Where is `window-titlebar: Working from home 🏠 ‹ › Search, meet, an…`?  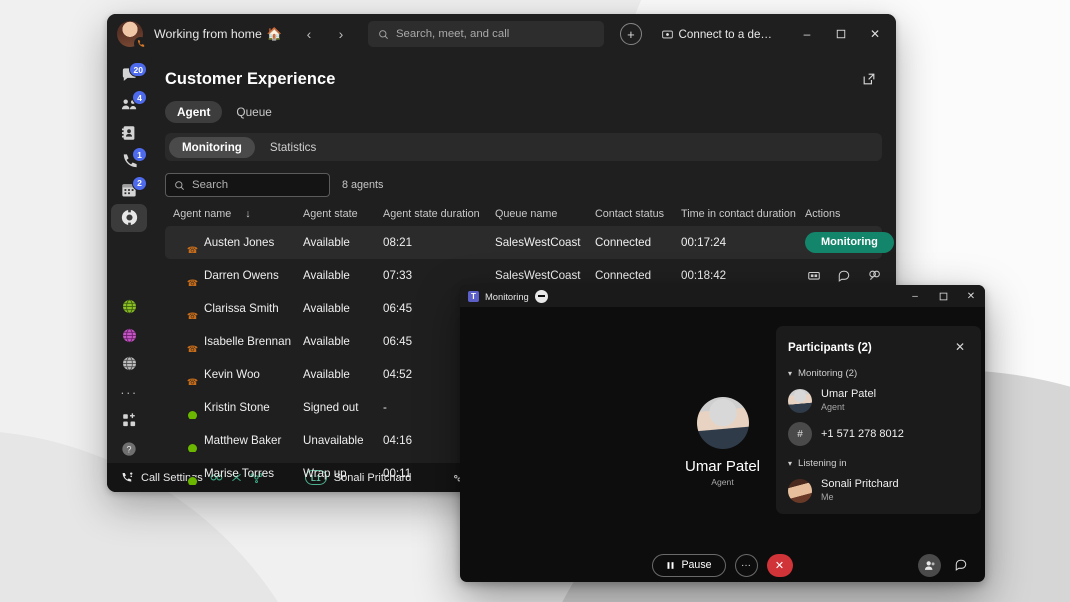 window-titlebar: Working from home 🏠 ‹ › Search, meet, an… is located at coordinates (501, 34).